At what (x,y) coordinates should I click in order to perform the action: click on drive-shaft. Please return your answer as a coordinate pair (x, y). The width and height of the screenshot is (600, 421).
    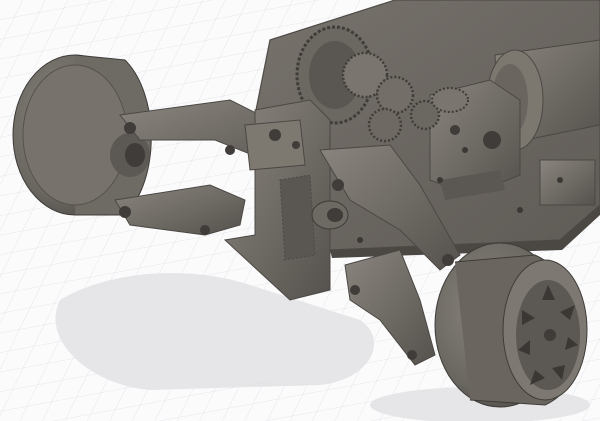
    Looking at the image, I should click on (330, 215).